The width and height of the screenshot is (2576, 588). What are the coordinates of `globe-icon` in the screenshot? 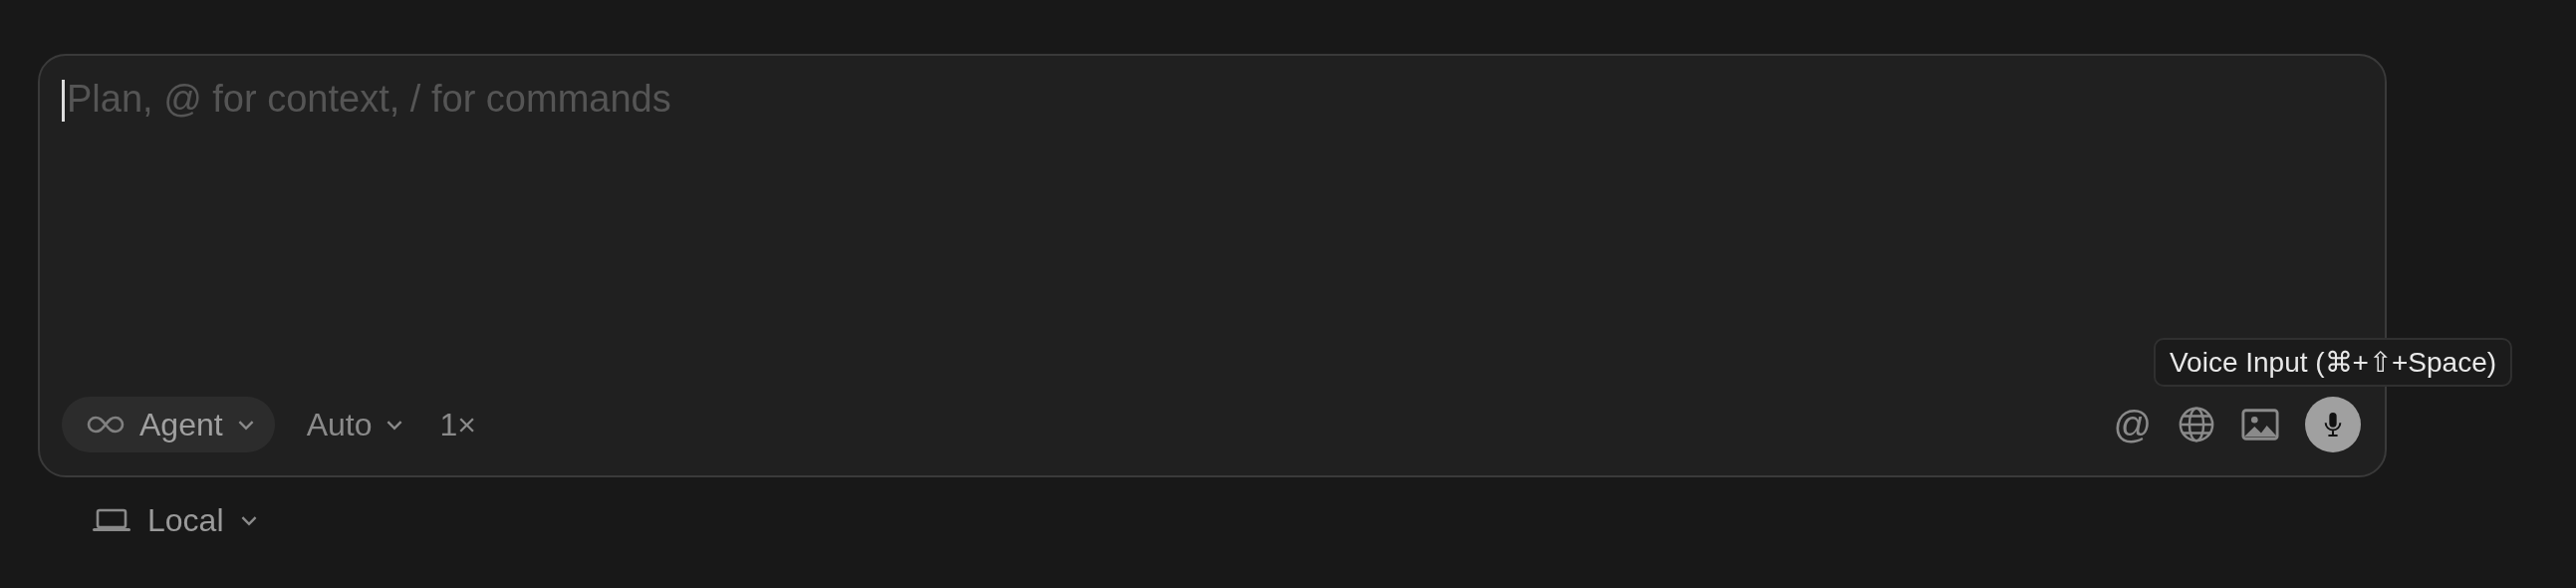 It's located at (2196, 424).